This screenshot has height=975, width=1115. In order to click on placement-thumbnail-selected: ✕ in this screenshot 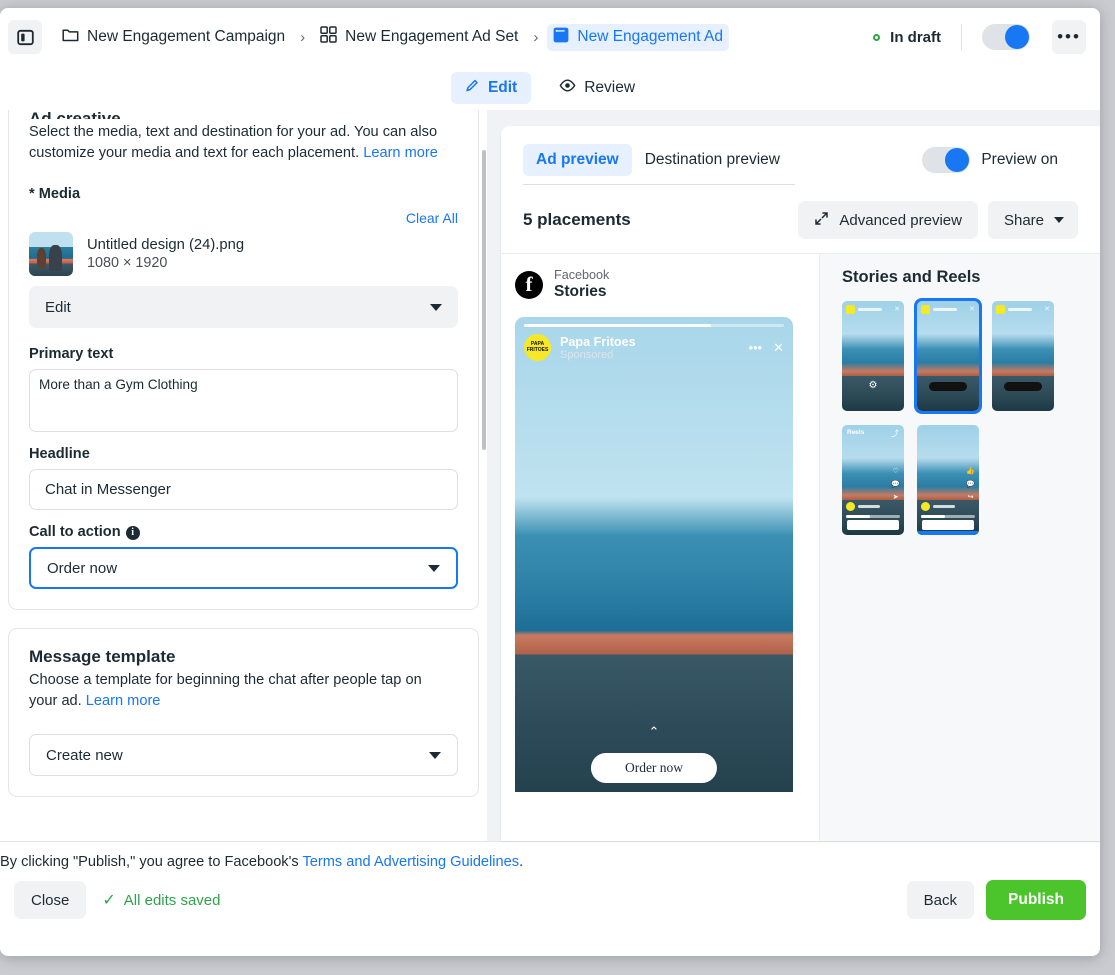, I will do `click(948, 356)`.